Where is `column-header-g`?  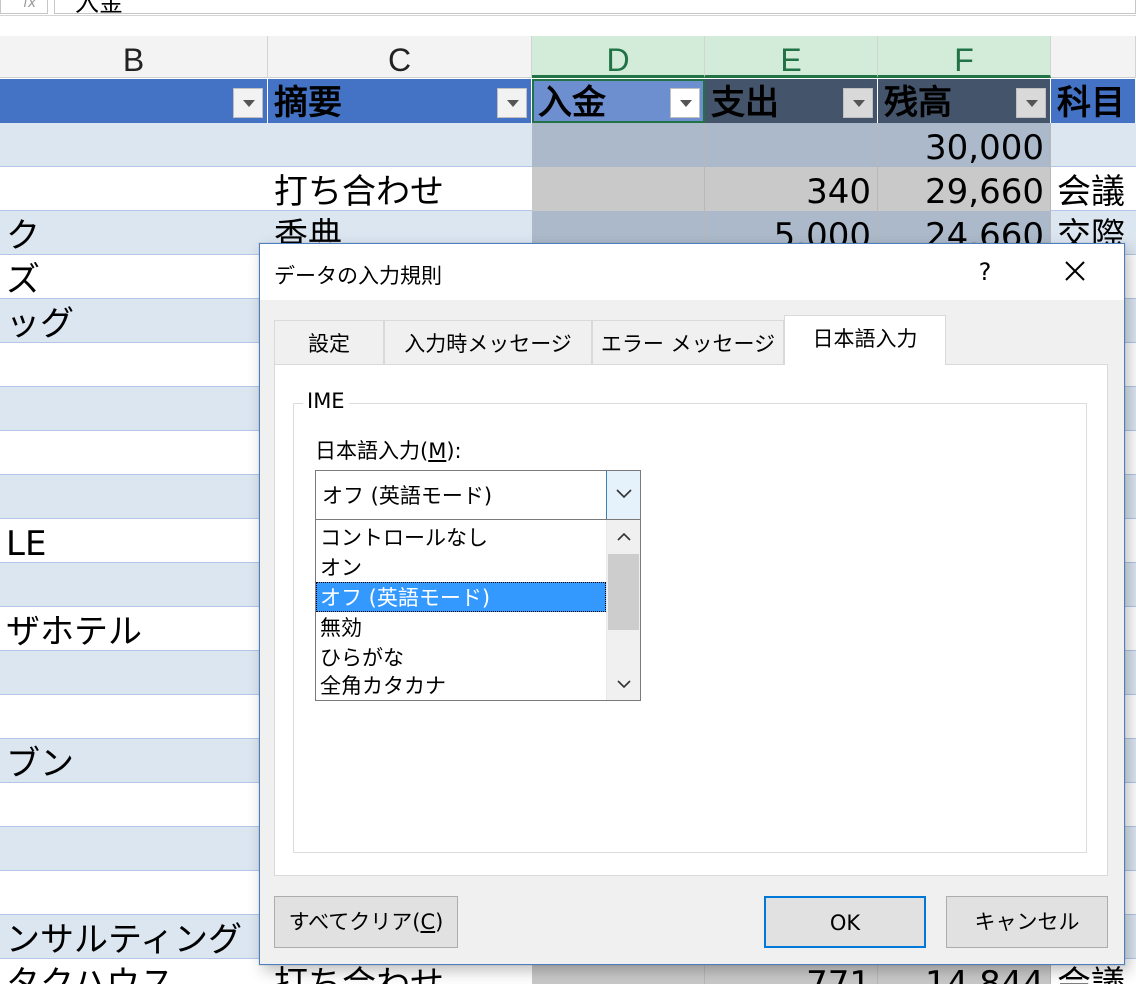
column-header-g is located at coordinates (1093, 57).